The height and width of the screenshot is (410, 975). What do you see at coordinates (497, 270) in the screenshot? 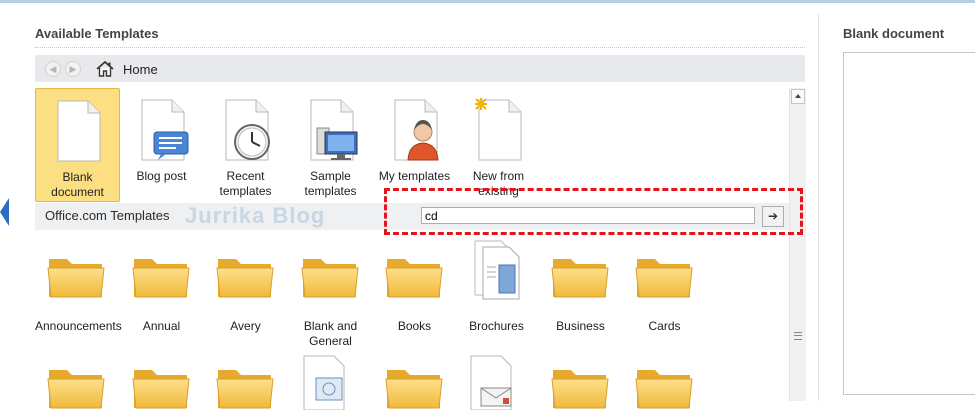
I see `brochure-icon` at bounding box center [497, 270].